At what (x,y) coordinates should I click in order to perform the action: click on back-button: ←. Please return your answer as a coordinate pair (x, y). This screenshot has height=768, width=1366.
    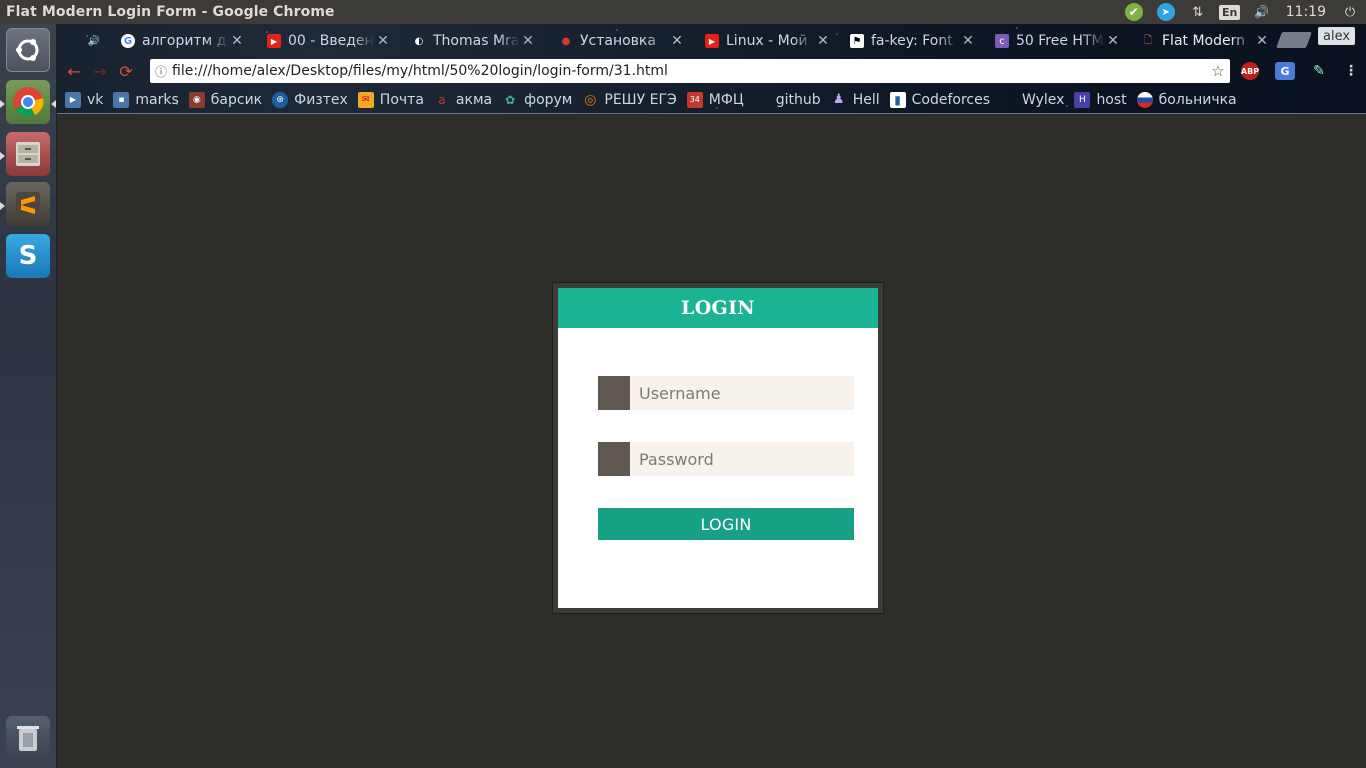
    Looking at the image, I should click on (74, 71).